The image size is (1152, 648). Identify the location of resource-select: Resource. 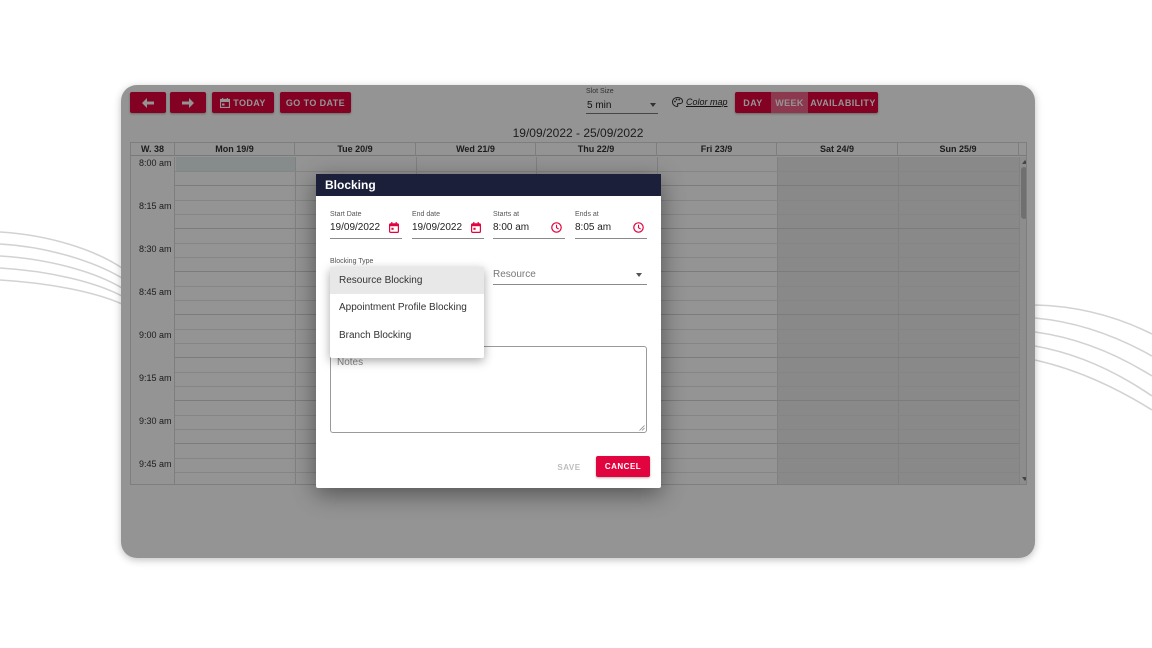
(570, 275).